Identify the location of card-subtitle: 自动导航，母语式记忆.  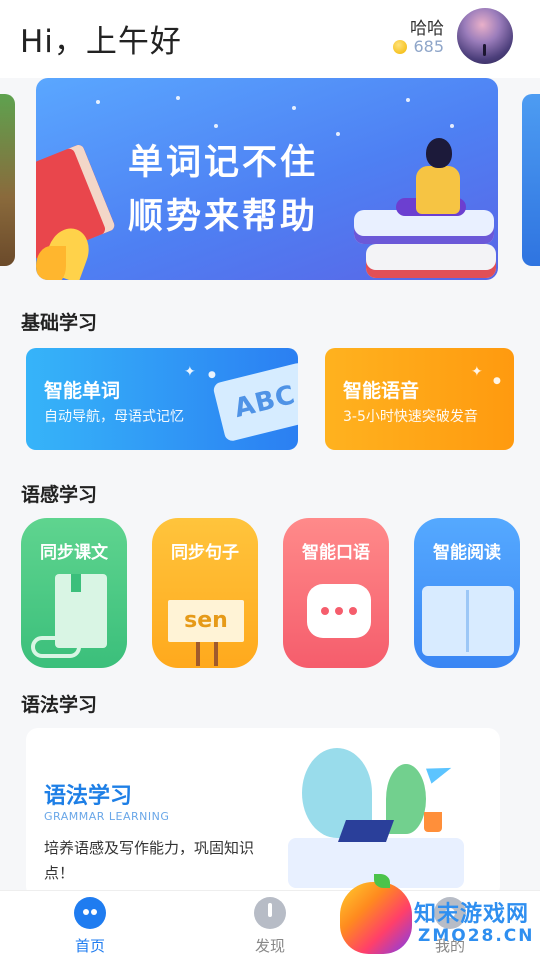
(114, 417).